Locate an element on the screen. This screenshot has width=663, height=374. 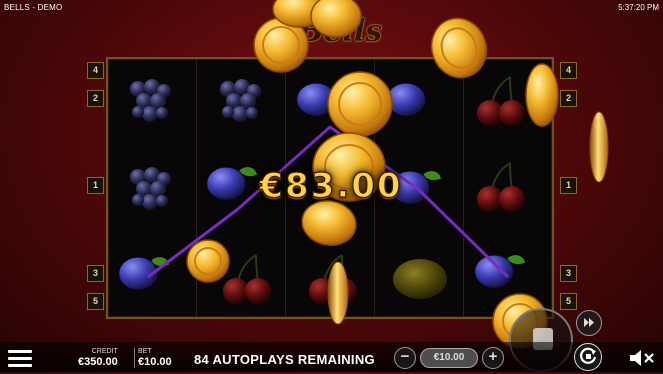
win-amount: €83.00 is located at coordinates (331, 185).